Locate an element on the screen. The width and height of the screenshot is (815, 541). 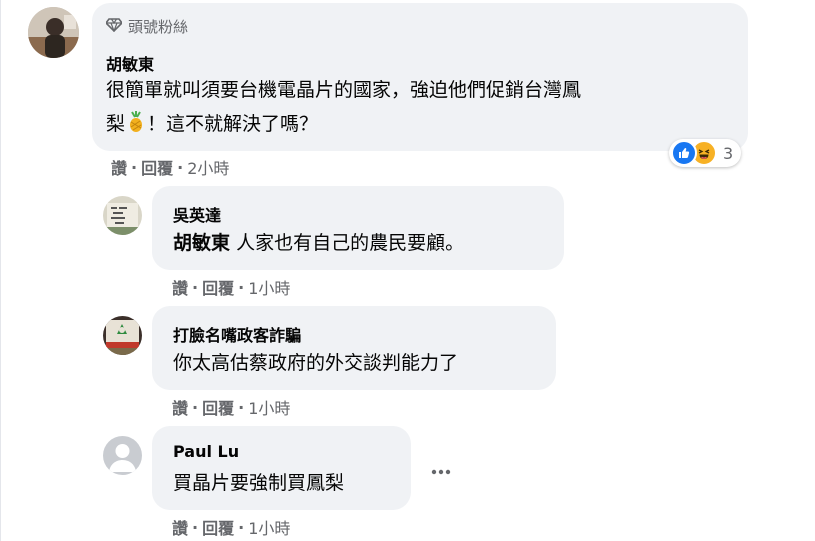
timestamp: 2小時 is located at coordinates (208, 167).